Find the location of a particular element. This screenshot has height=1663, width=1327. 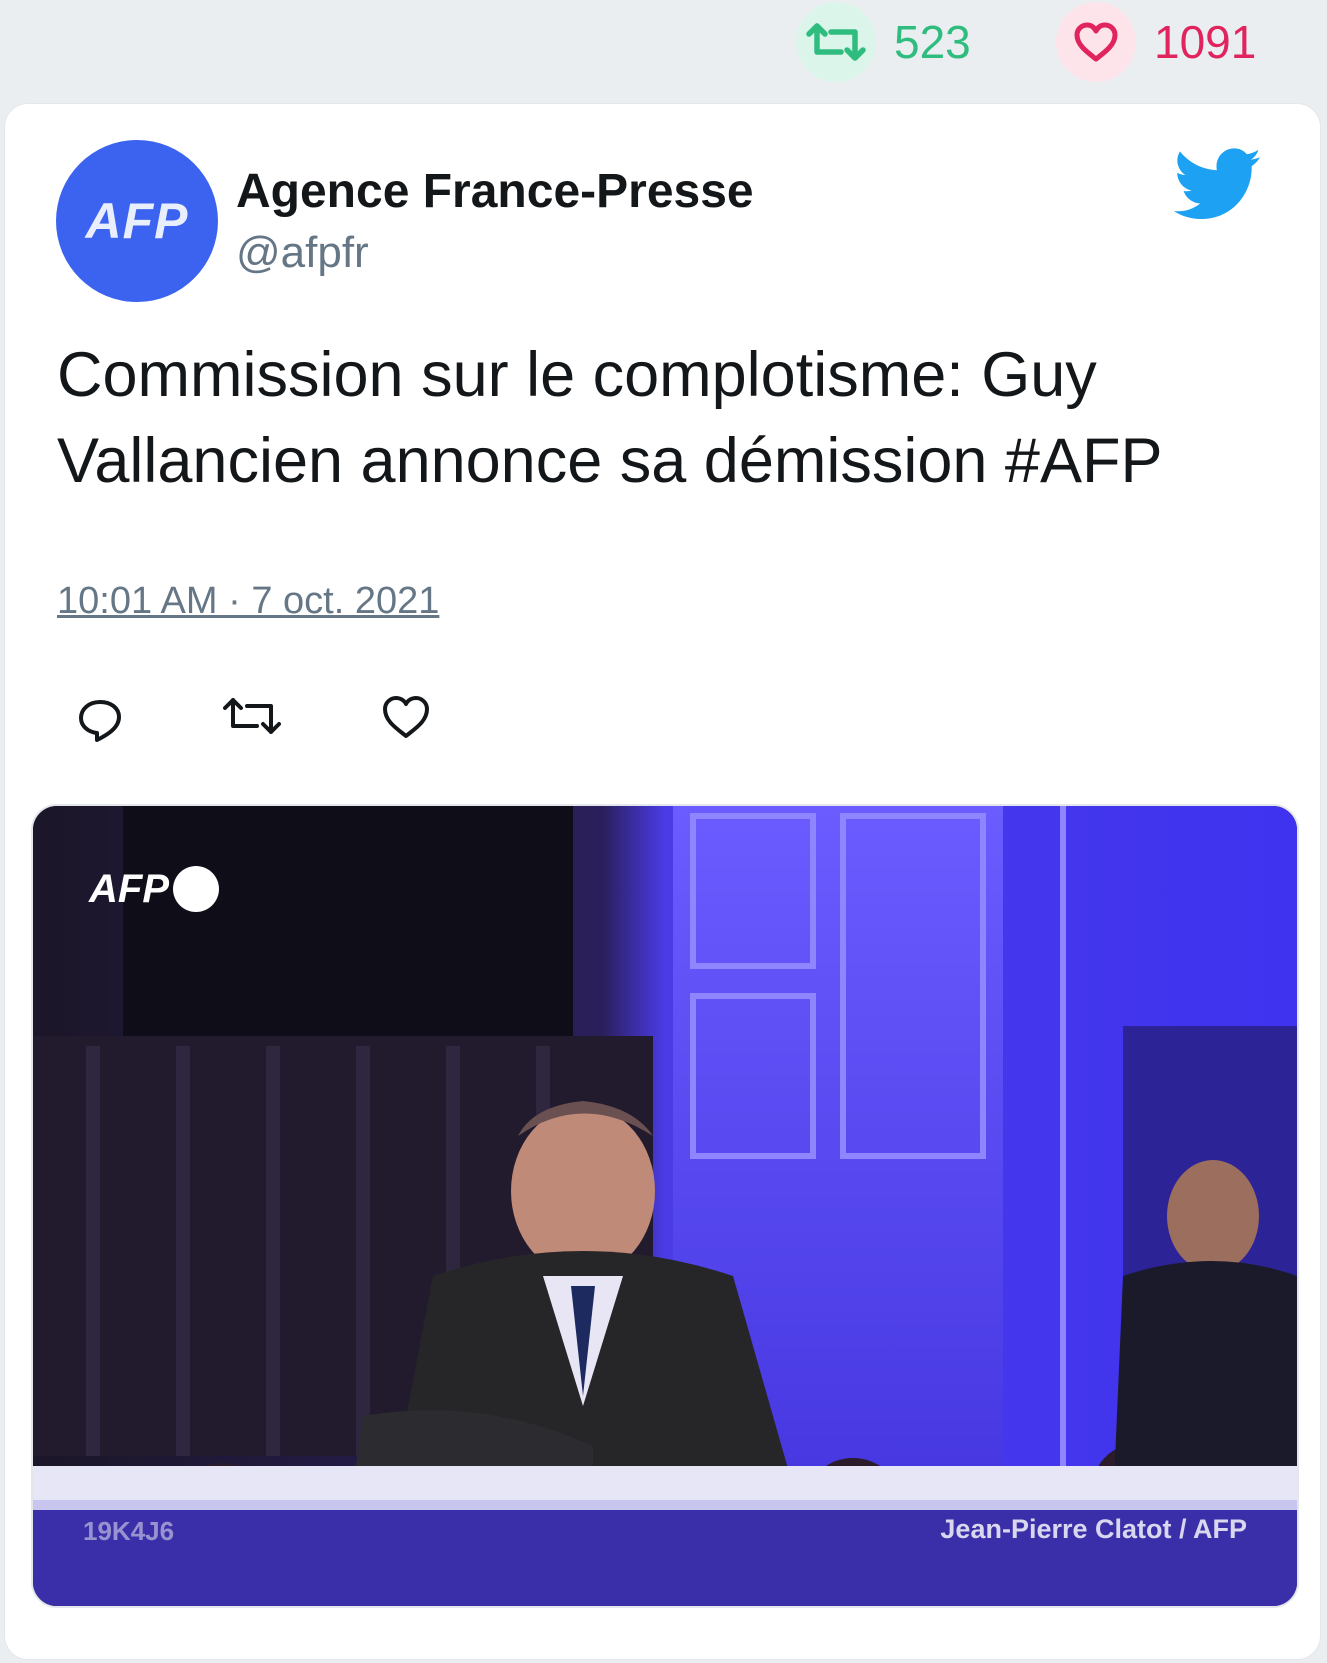

author-name: Agence France-Presse is located at coordinates (495, 191).